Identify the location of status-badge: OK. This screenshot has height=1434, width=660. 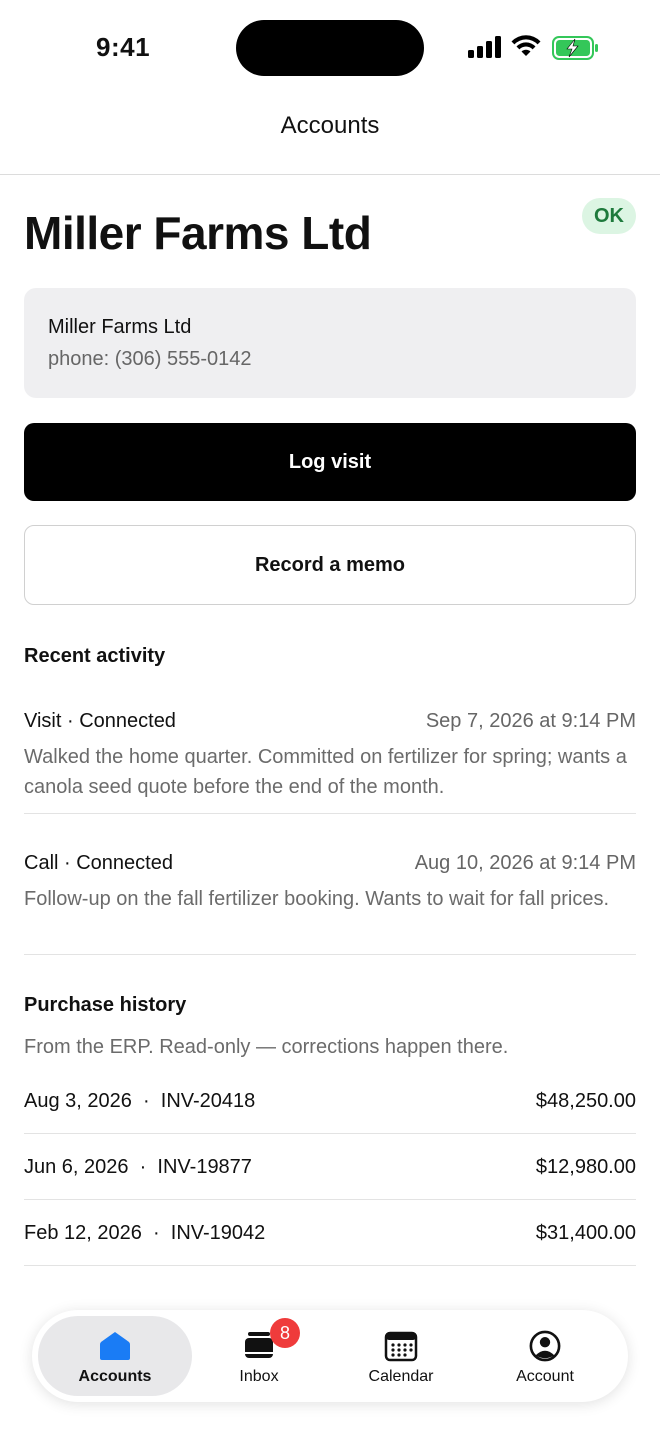
(609, 216).